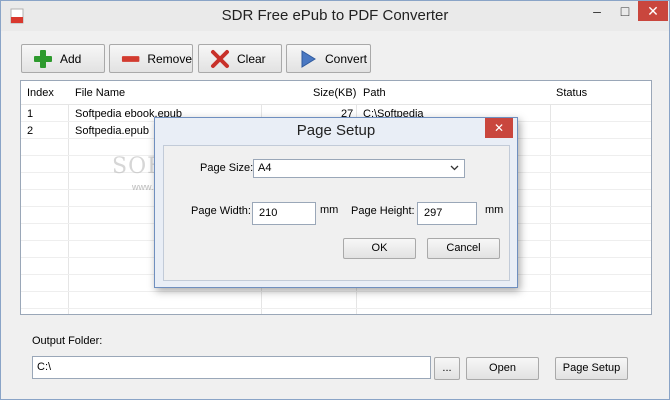 This screenshot has height=400, width=670. Describe the element at coordinates (502, 368) in the screenshot. I see `open-button: Open` at that location.